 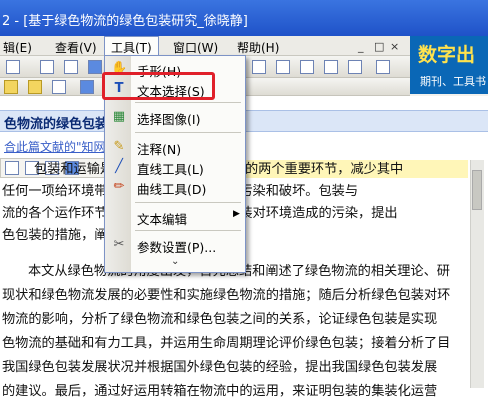 I want to click on window-title-prefix: 2 -, so click(x=13, y=21).